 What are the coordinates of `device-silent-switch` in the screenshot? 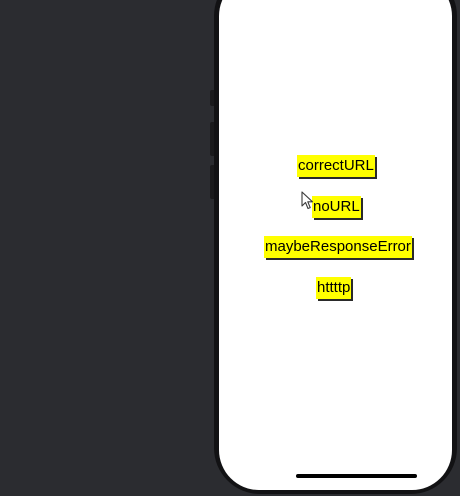 It's located at (212, 98).